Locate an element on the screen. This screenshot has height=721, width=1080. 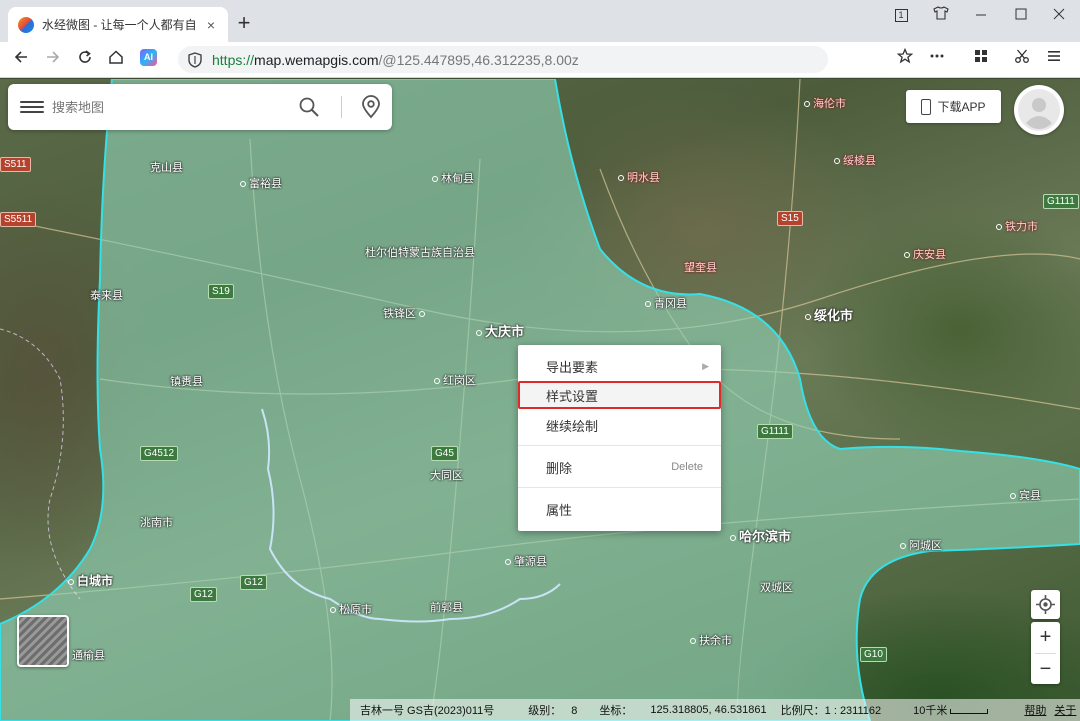
map-label-honggang: 红岗区 is located at coordinates (455, 380).